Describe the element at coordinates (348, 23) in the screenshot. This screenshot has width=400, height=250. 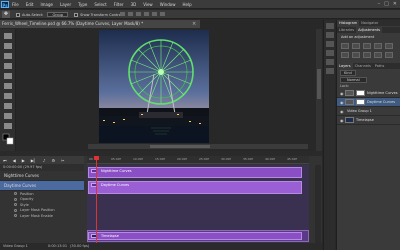
I see `tab-histogram: Histogram` at that location.